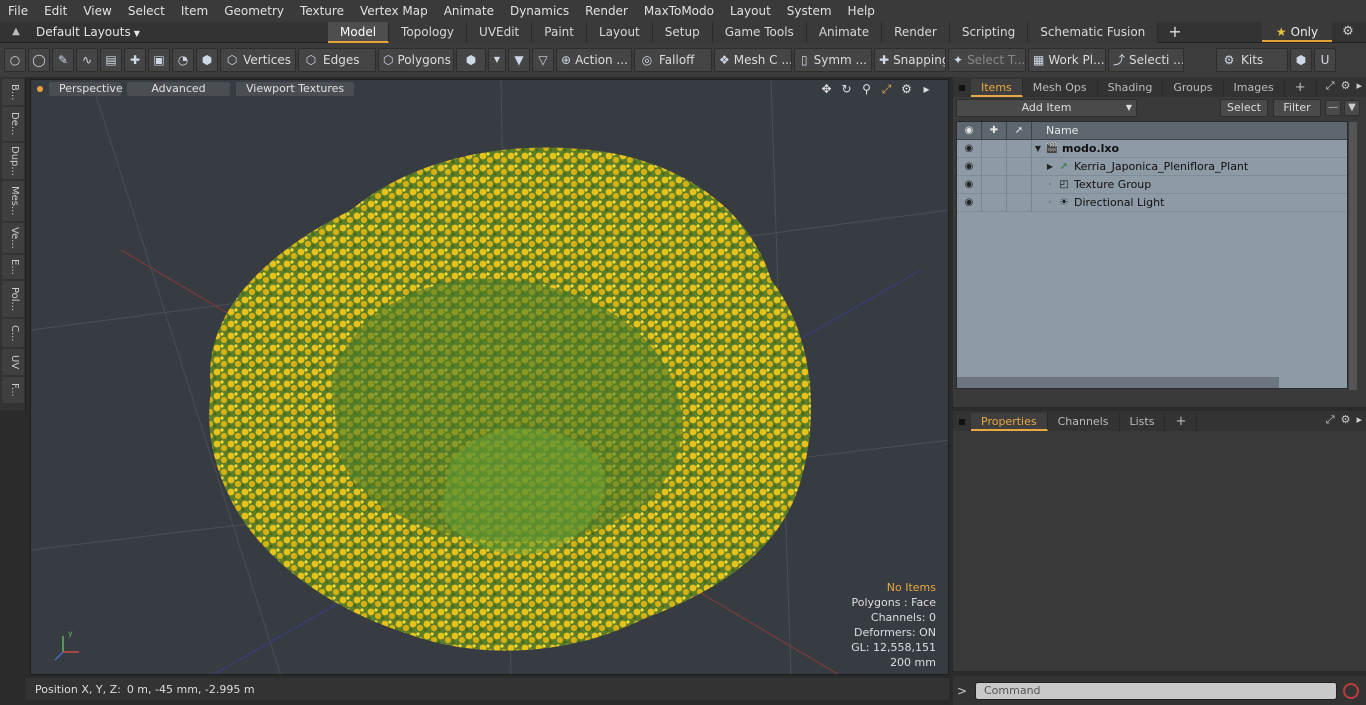 This screenshot has width=1366, height=705. I want to click on circle-select-button: ○, so click(15, 60).